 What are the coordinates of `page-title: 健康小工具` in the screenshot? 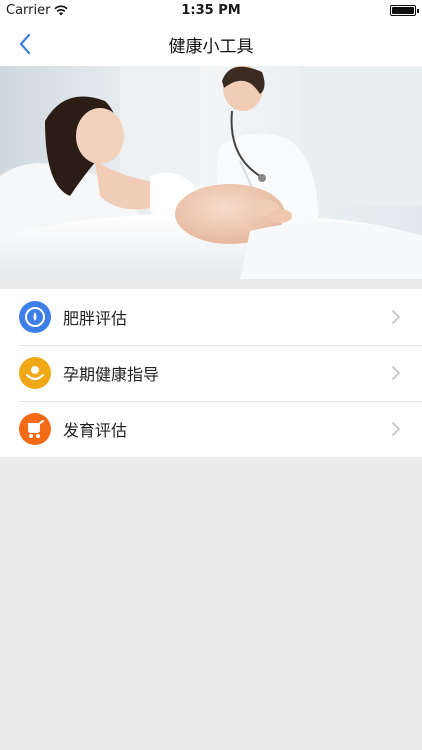 It's located at (211, 46).